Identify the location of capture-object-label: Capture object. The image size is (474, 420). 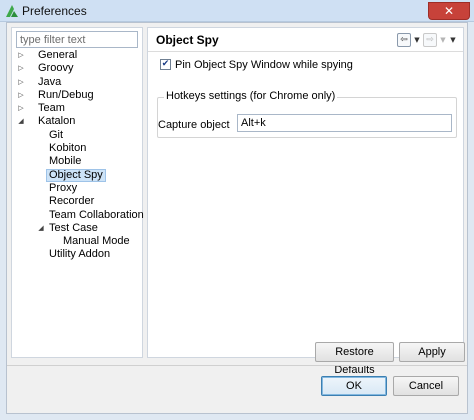
(194, 125).